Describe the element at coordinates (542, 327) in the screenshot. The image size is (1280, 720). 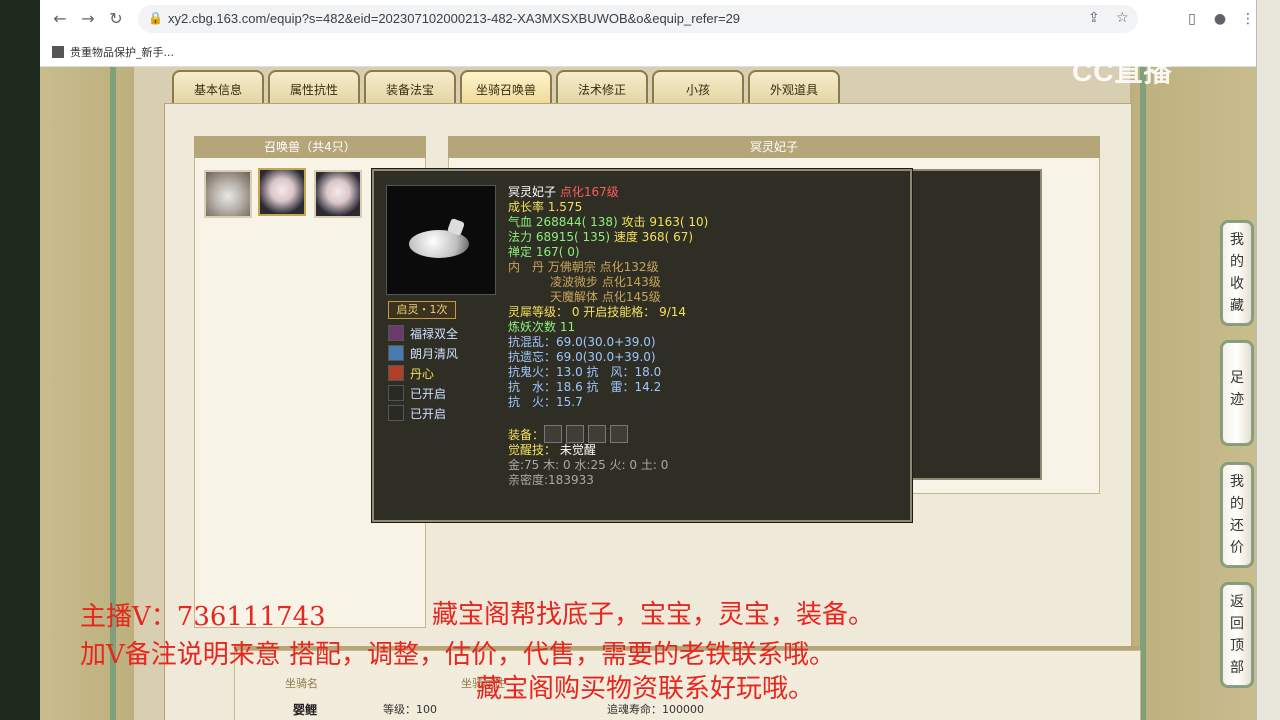
I see `lianyao-line: 炼妖次数 11` at that location.